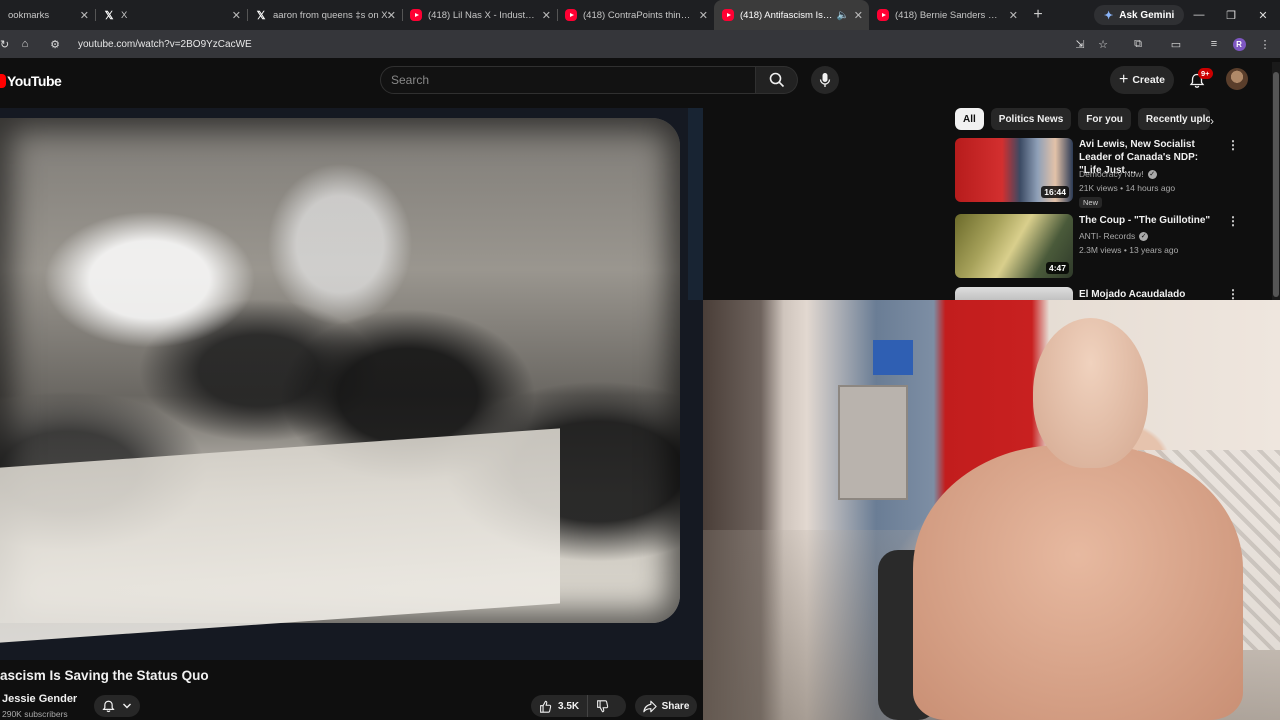 This screenshot has height=720, width=1280. What do you see at coordinates (1104, 119) in the screenshot?
I see `chip-for-you: For you` at bounding box center [1104, 119].